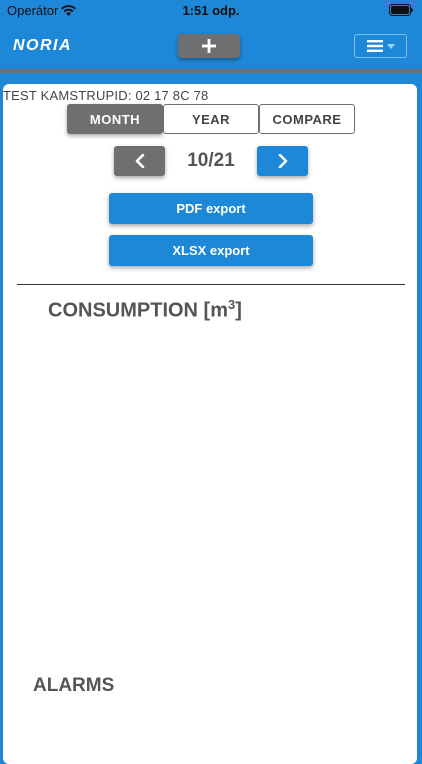 This screenshot has height=764, width=422. I want to click on consumption-heading: CONSUMPTION [m3], so click(145, 310).